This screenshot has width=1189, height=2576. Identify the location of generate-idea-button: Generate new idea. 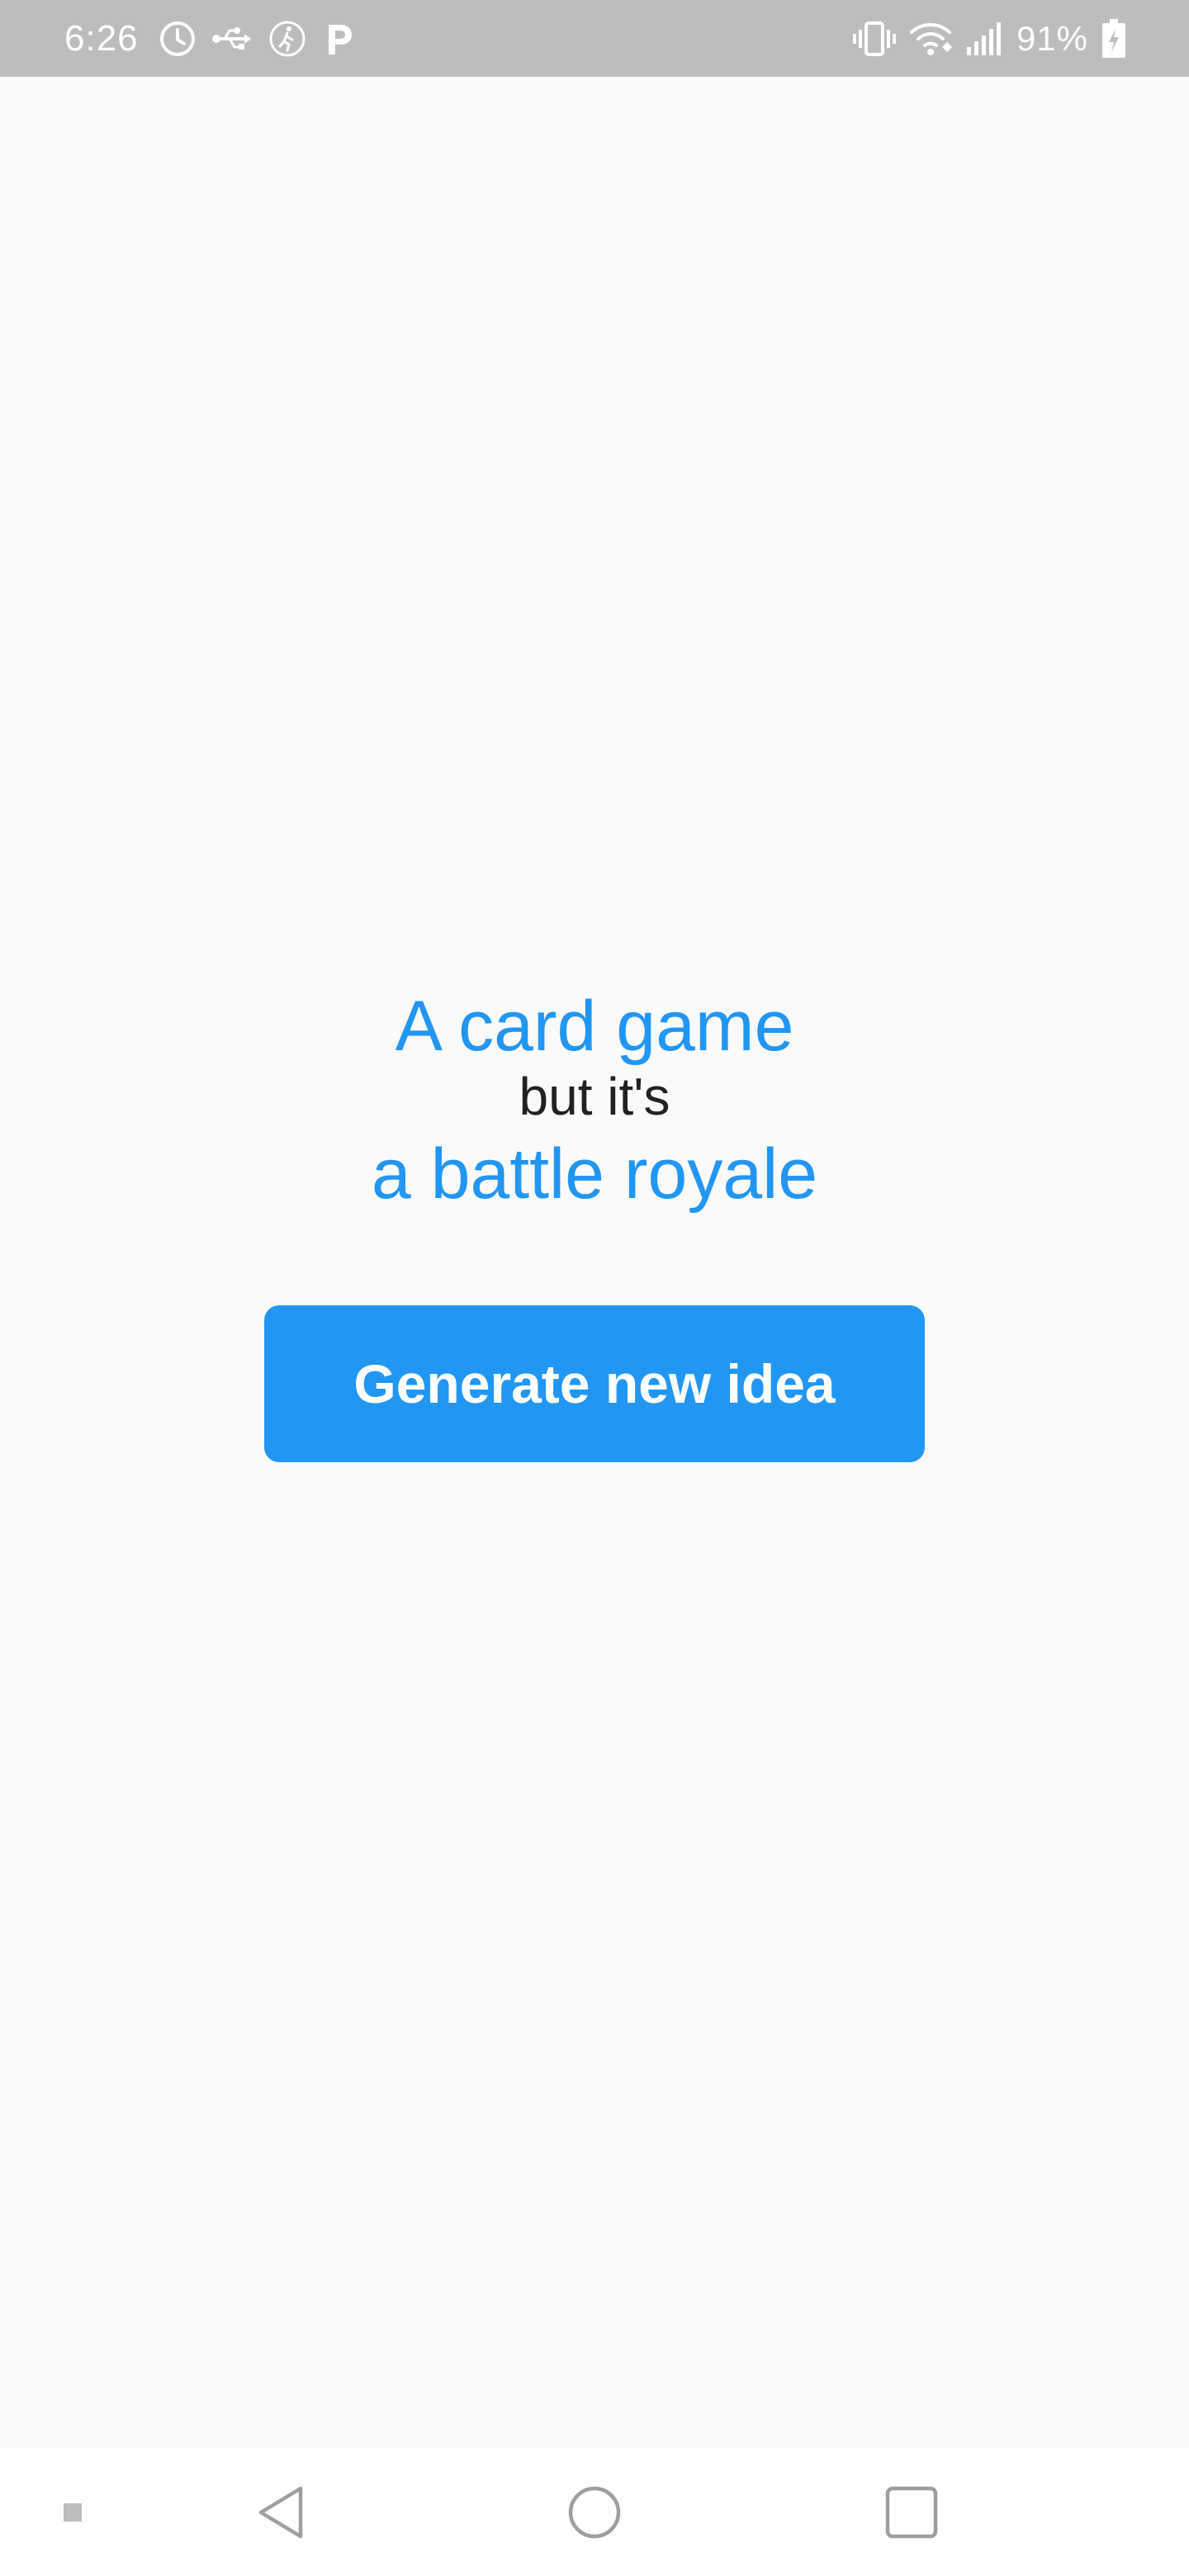
(594, 1383).